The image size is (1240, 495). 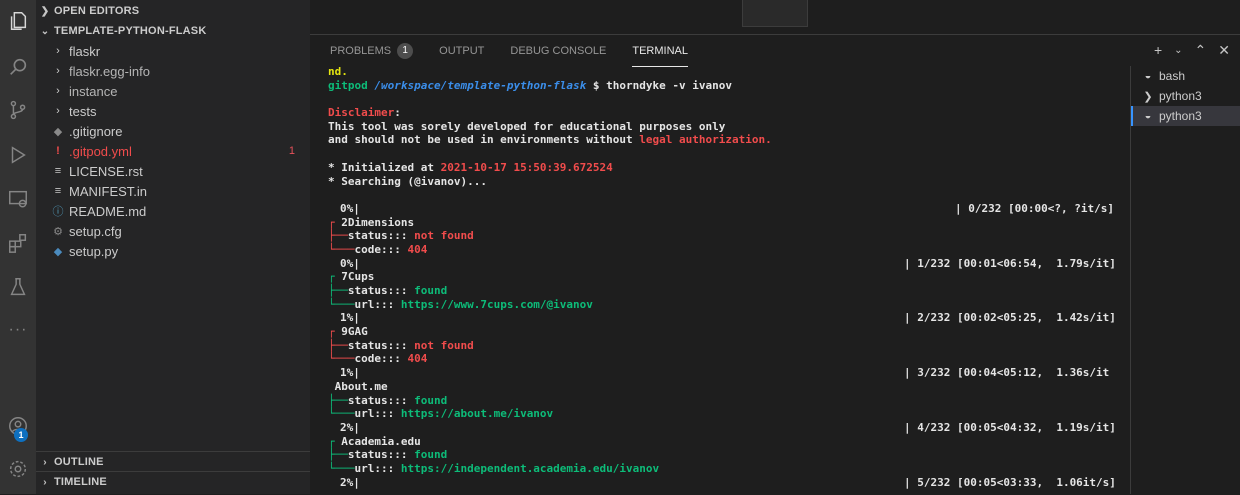 What do you see at coordinates (18, 243) in the screenshot?
I see `extensions-icon` at bounding box center [18, 243].